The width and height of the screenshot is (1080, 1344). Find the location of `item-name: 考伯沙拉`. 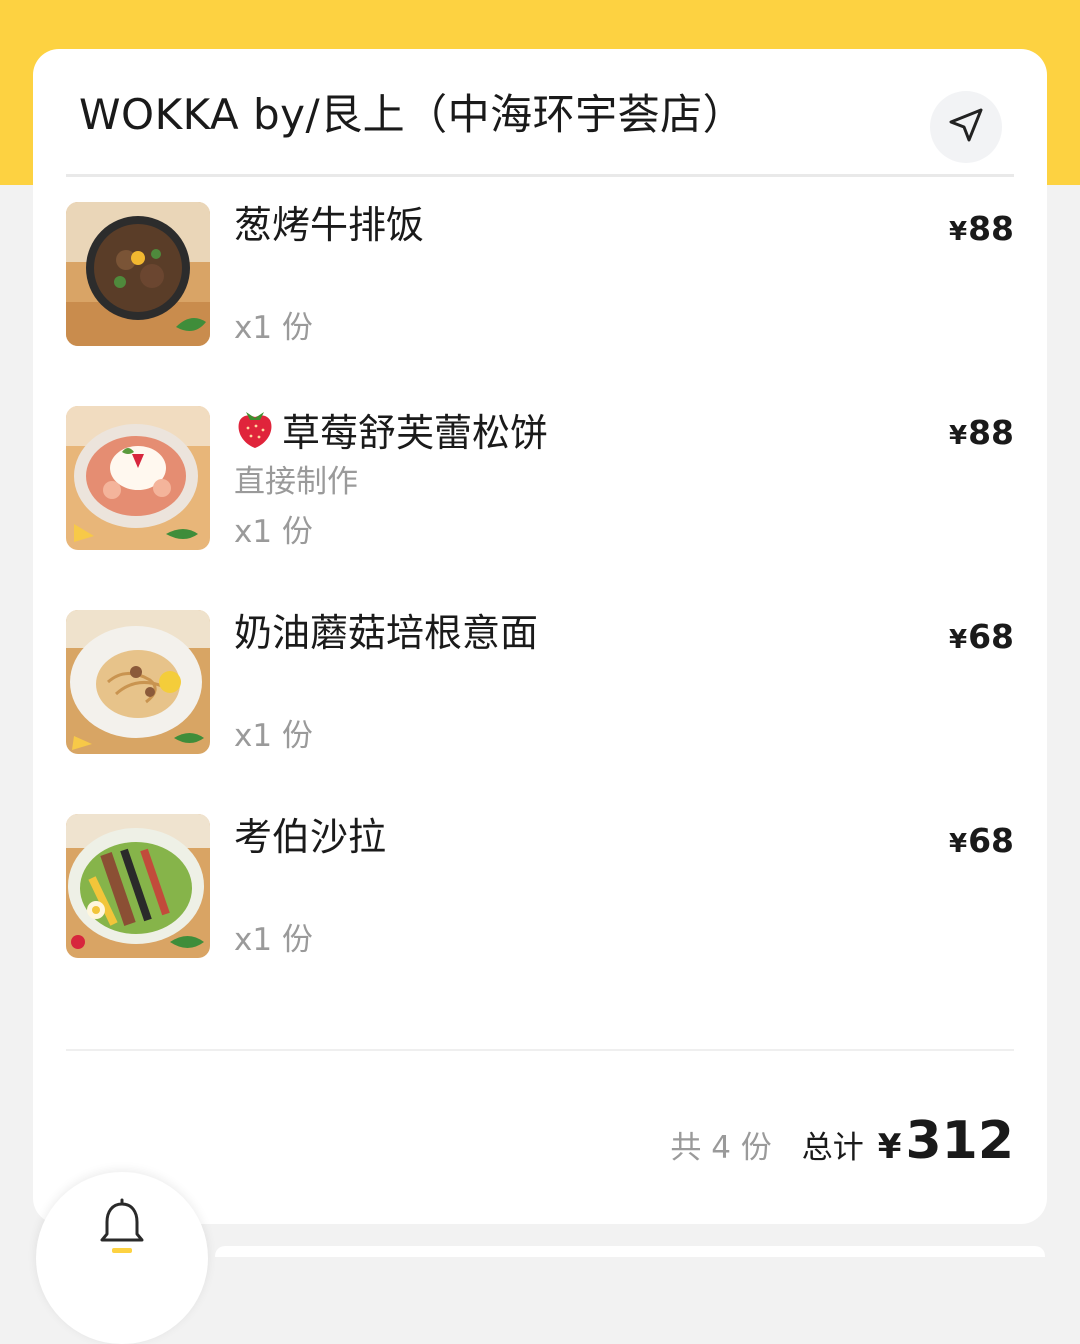

item-name: 考伯沙拉 is located at coordinates (310, 837).